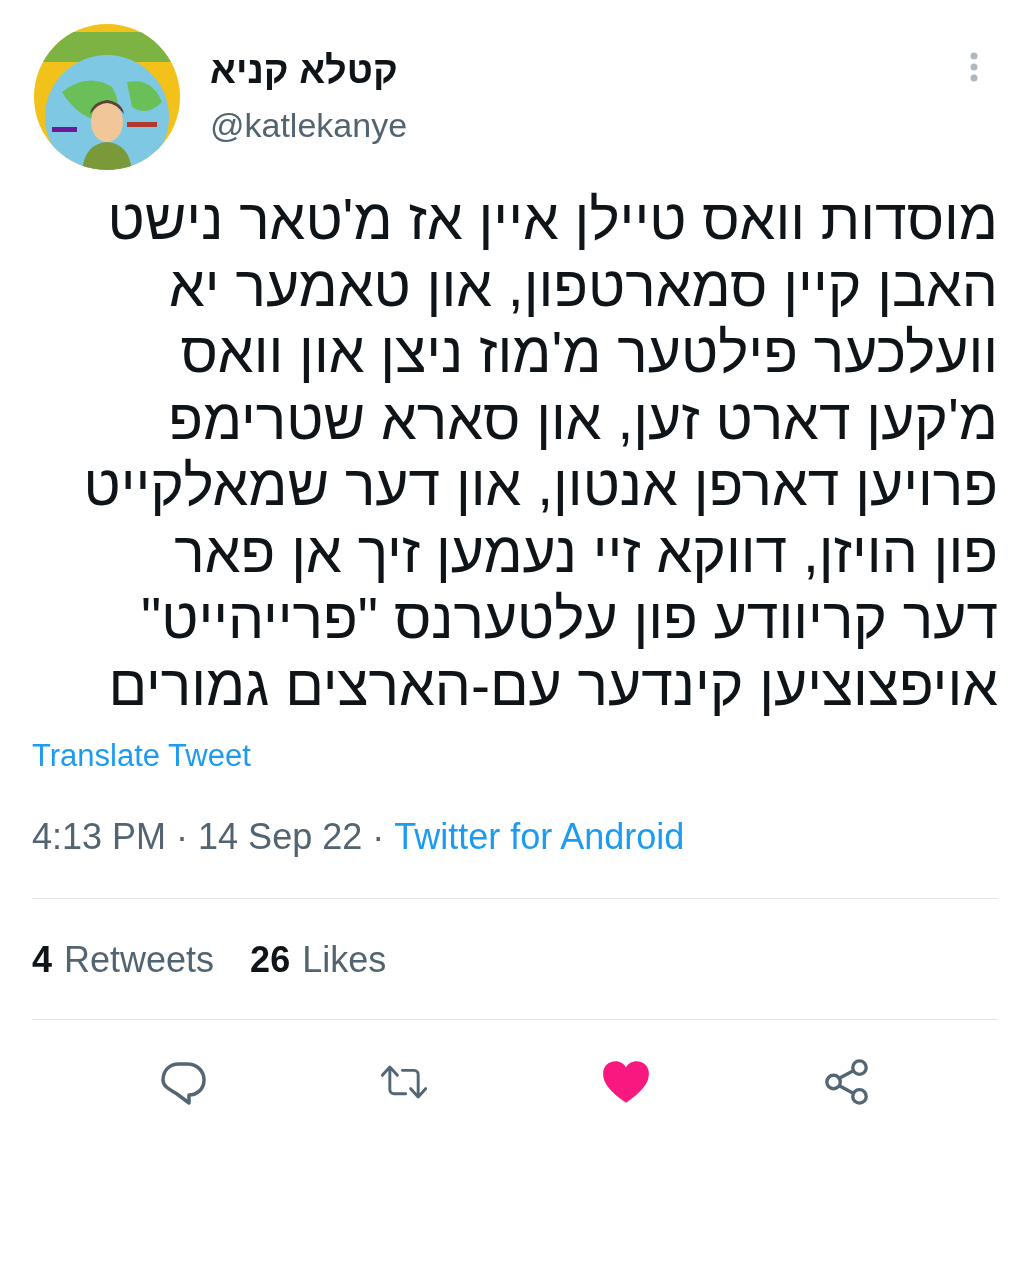 The image size is (1030, 1280). I want to click on stat-count: 4, so click(42, 960).